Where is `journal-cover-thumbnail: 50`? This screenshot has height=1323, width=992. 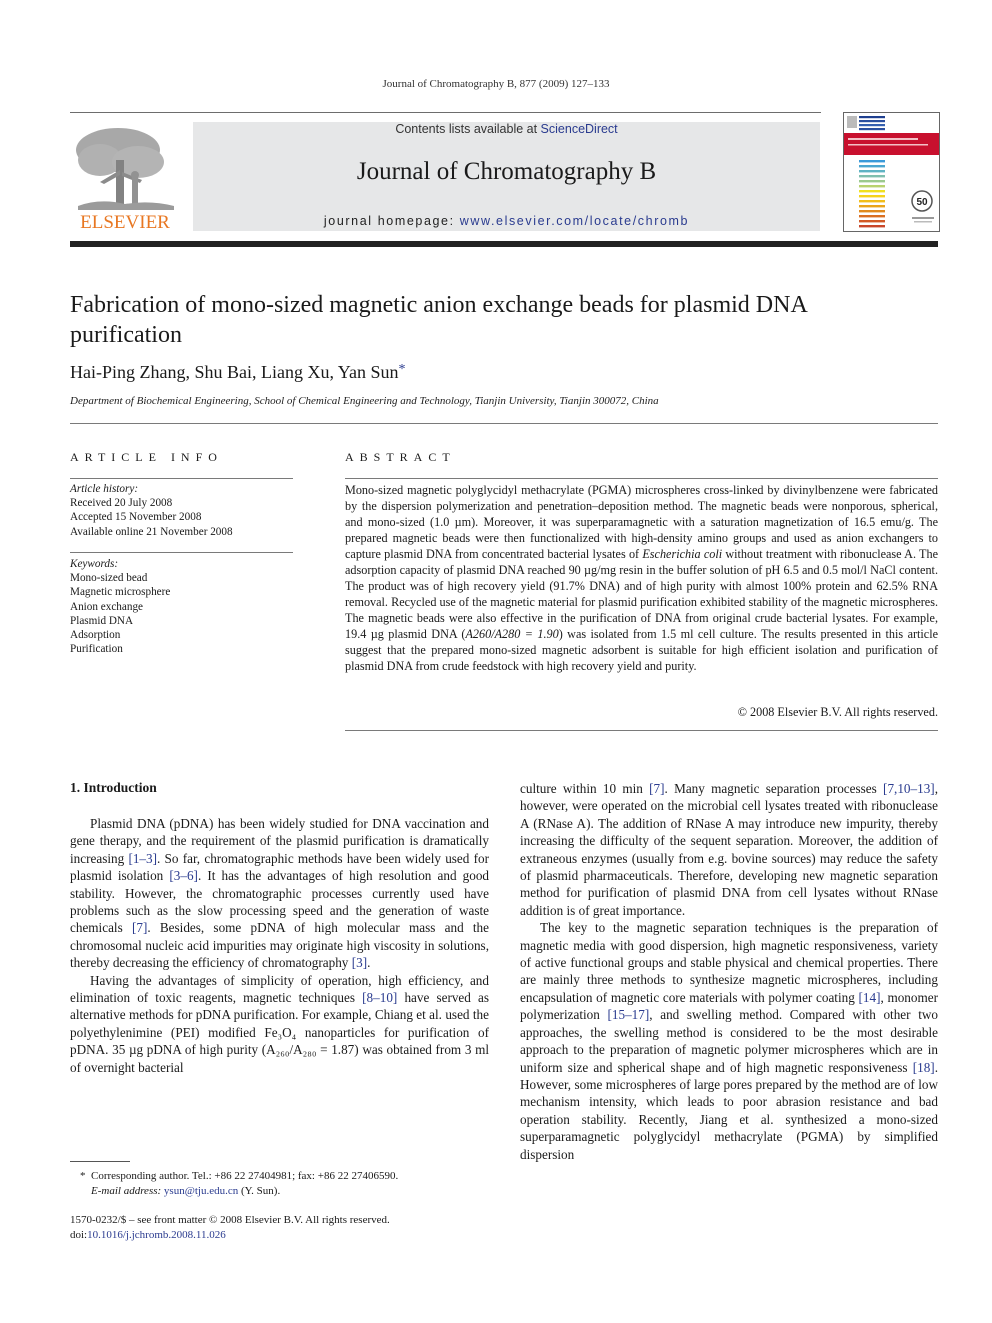
journal-cover-thumbnail: 50 is located at coordinates (891, 172).